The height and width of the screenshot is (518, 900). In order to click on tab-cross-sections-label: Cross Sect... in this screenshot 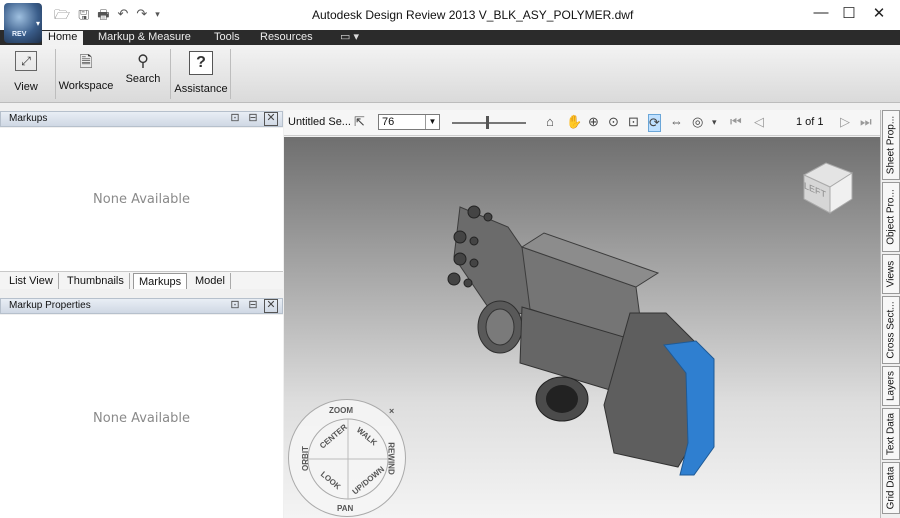, I will do `click(891, 330)`.